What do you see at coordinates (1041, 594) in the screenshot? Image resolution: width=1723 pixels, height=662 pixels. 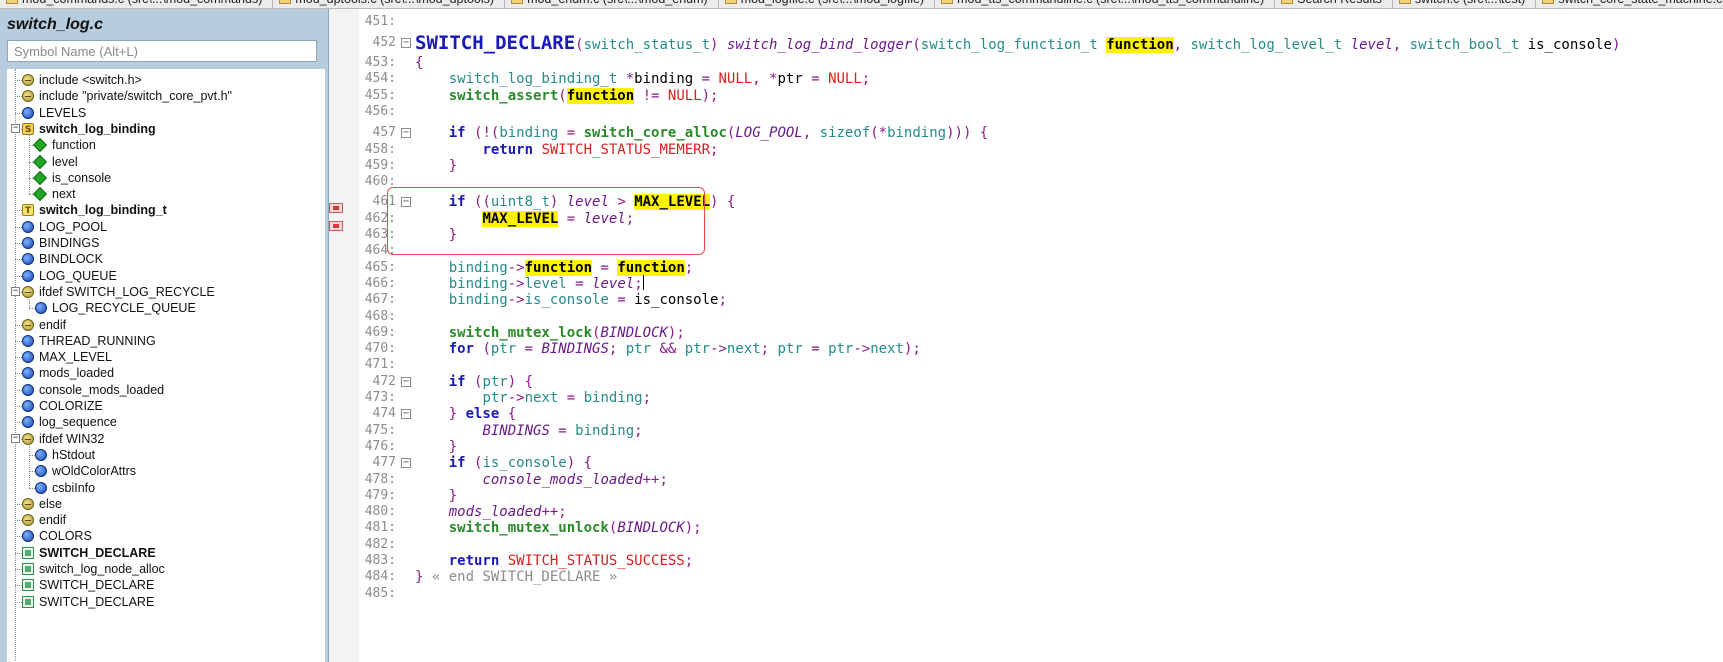 I see `code-line: 485:` at bounding box center [1041, 594].